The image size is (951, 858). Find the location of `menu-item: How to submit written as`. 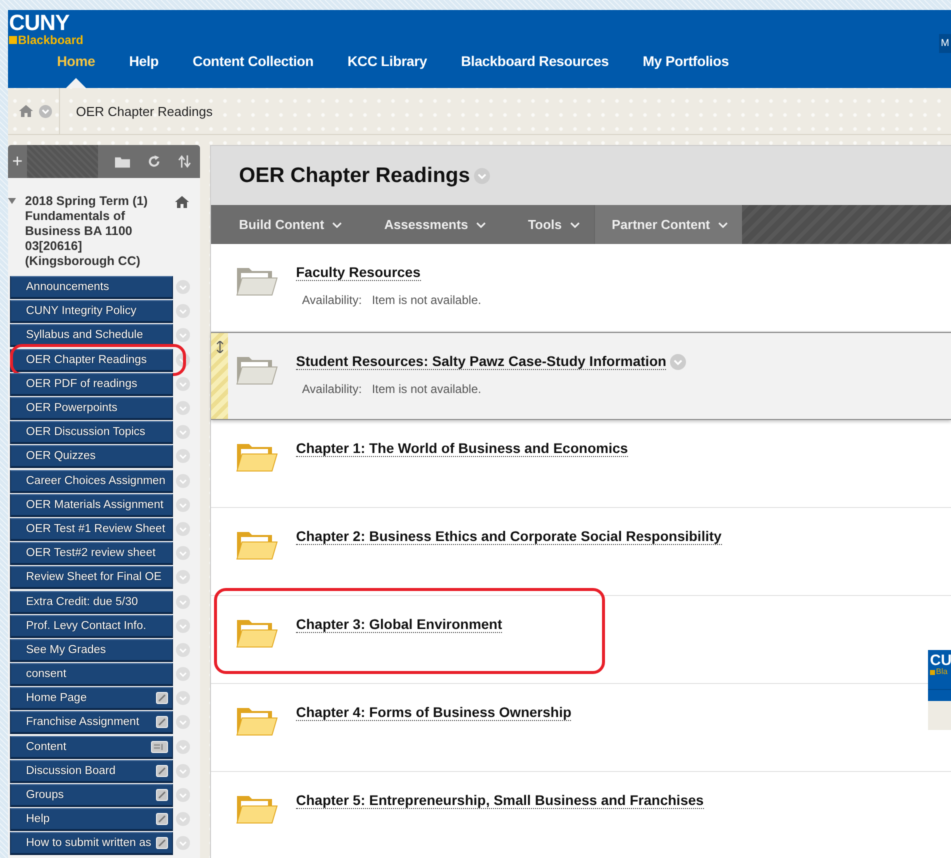

menu-item: How to submit written as is located at coordinates (91, 843).